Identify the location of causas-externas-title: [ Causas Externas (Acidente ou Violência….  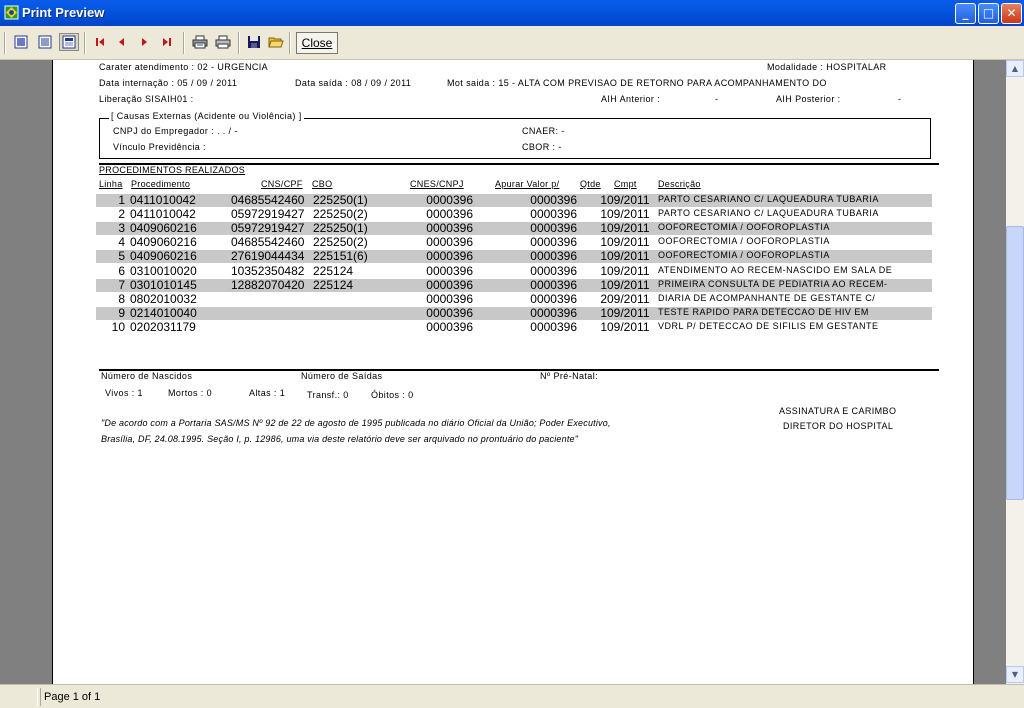
(206, 116).